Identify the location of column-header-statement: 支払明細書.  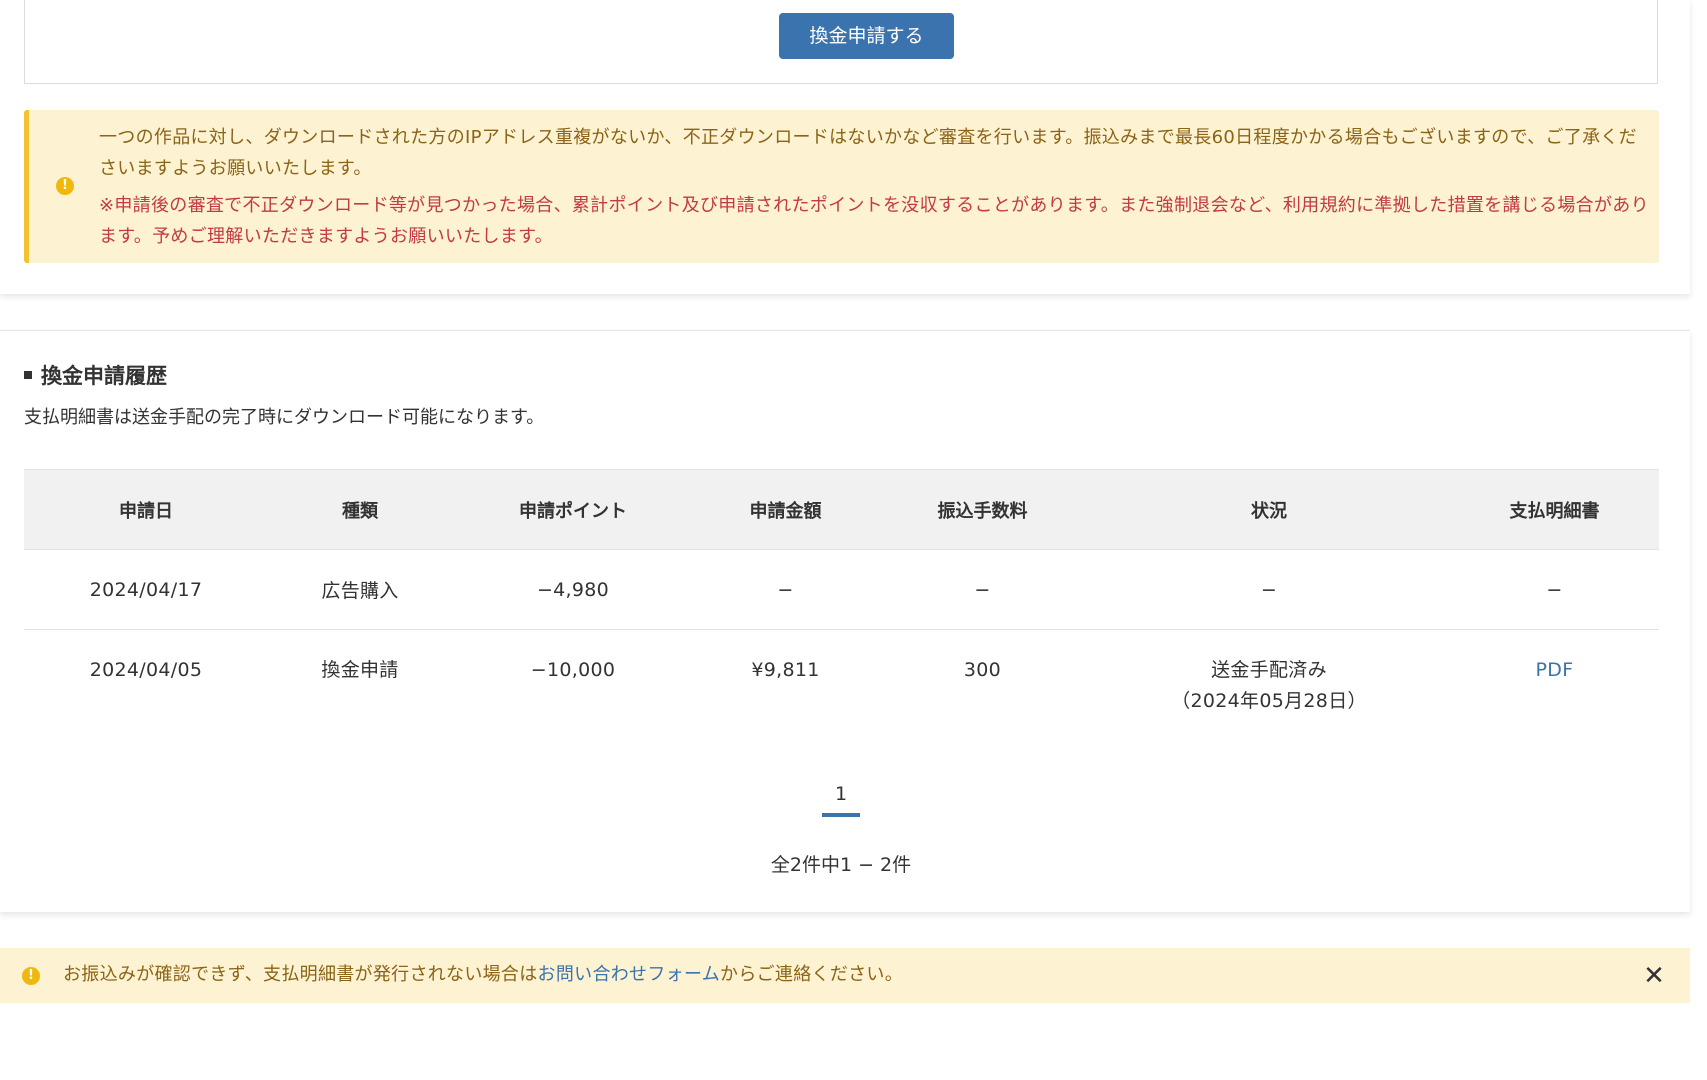
(1554, 509).